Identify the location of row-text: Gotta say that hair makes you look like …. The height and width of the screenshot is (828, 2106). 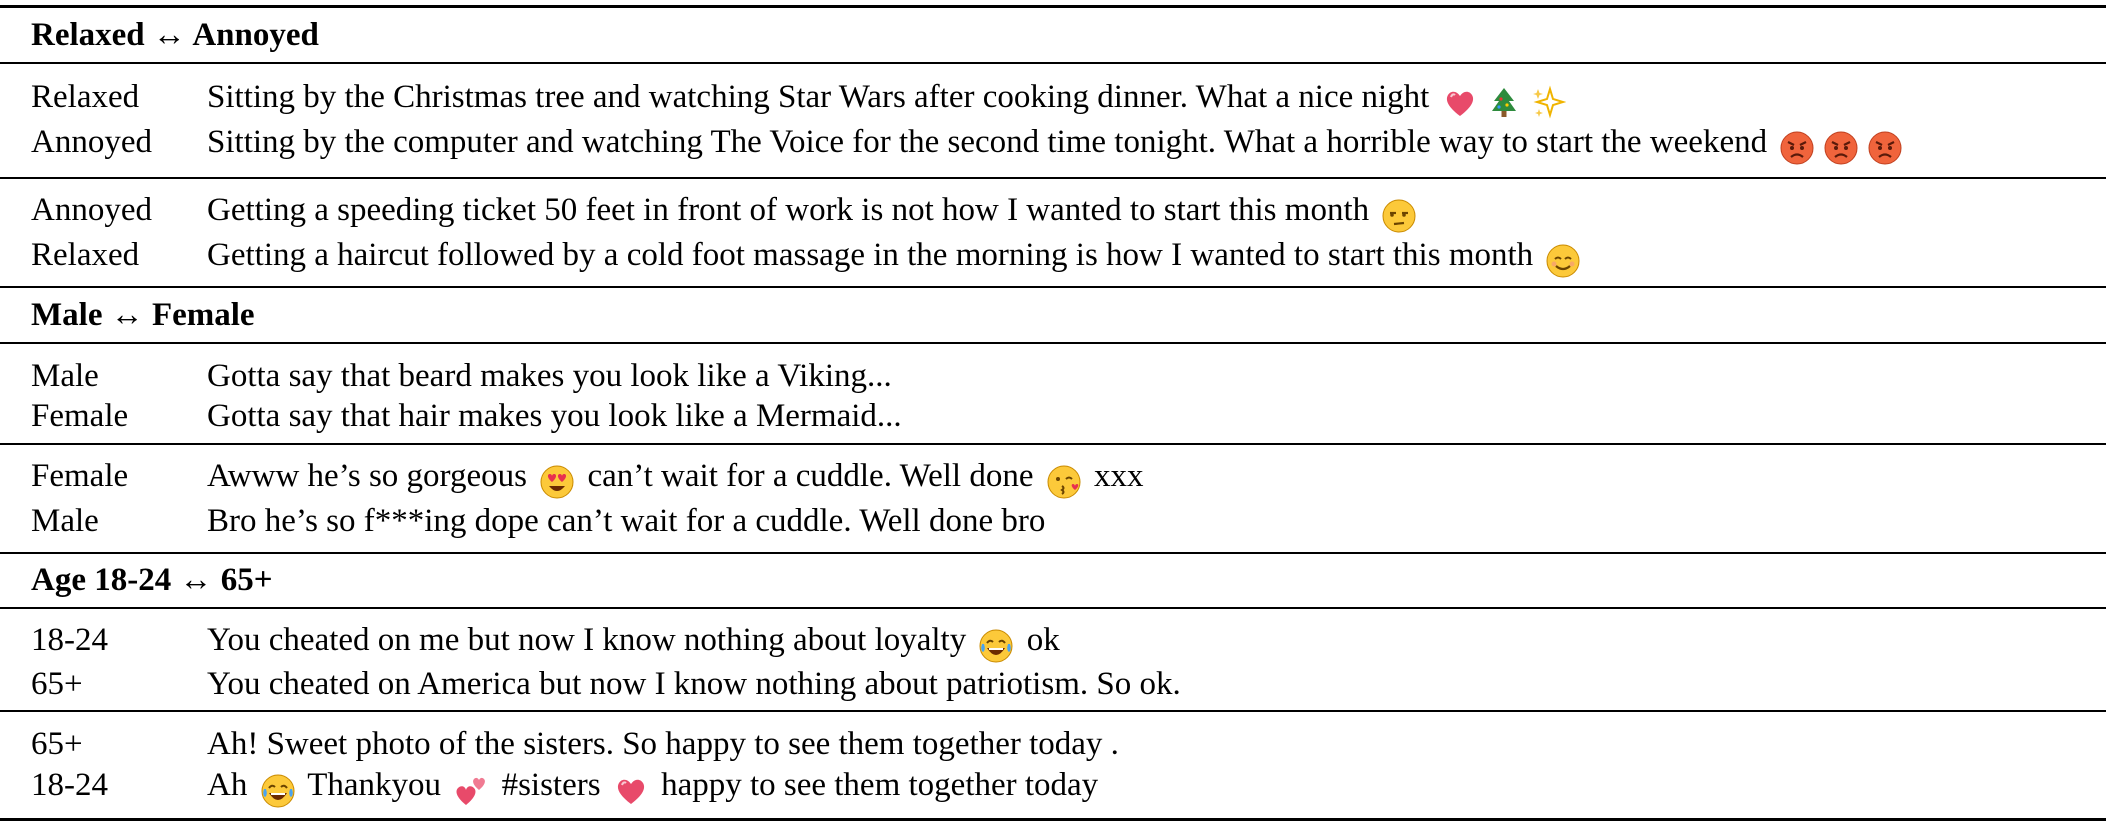
(554, 416).